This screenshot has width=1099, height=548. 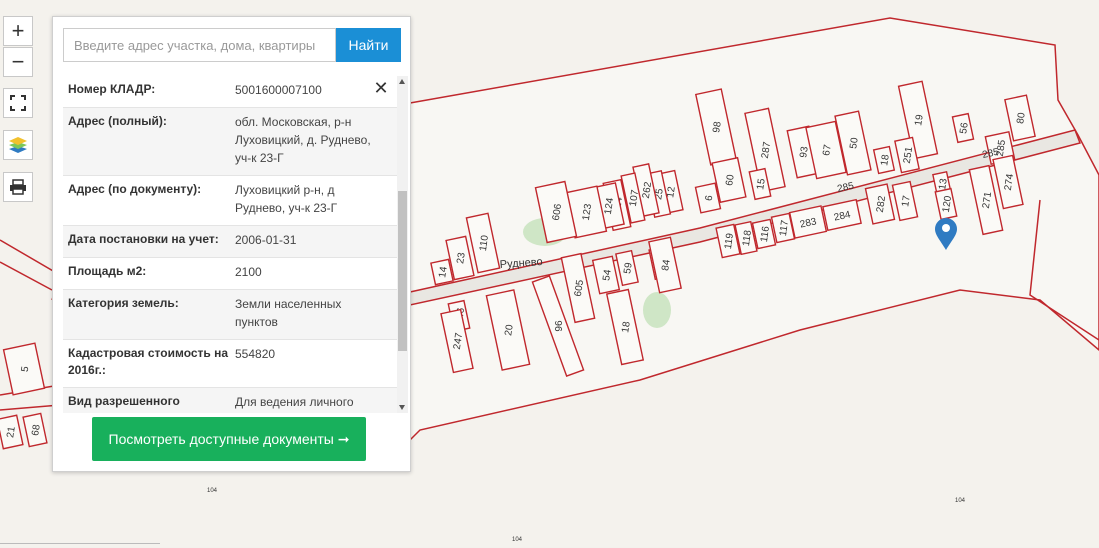 I want to click on info-key: Кадастровая стоимость на 2016г.:, so click(x=148, y=361).